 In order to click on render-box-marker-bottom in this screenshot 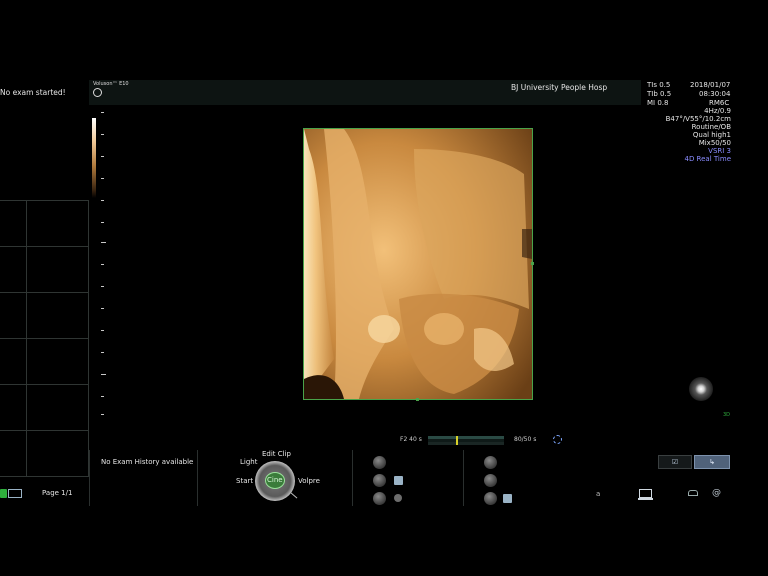, I will do `click(417, 399)`.